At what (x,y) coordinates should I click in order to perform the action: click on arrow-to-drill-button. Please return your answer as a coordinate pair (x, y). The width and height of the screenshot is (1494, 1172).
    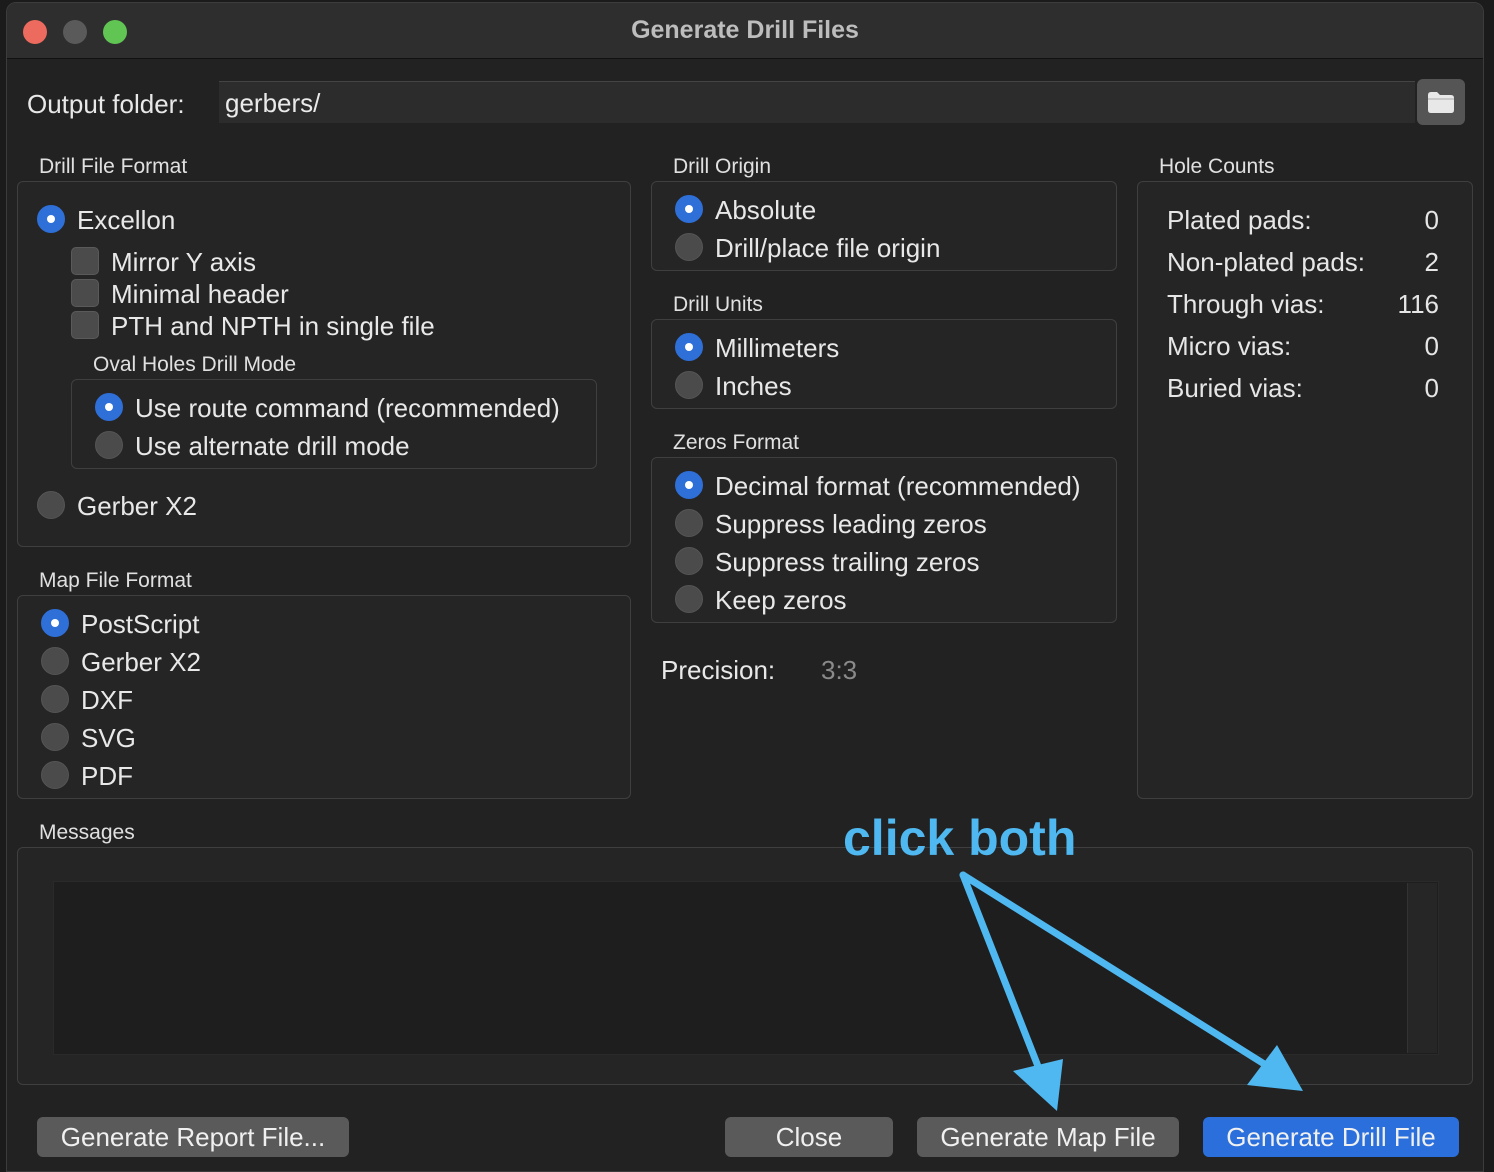
    Looking at the image, I should click on (1124, 976).